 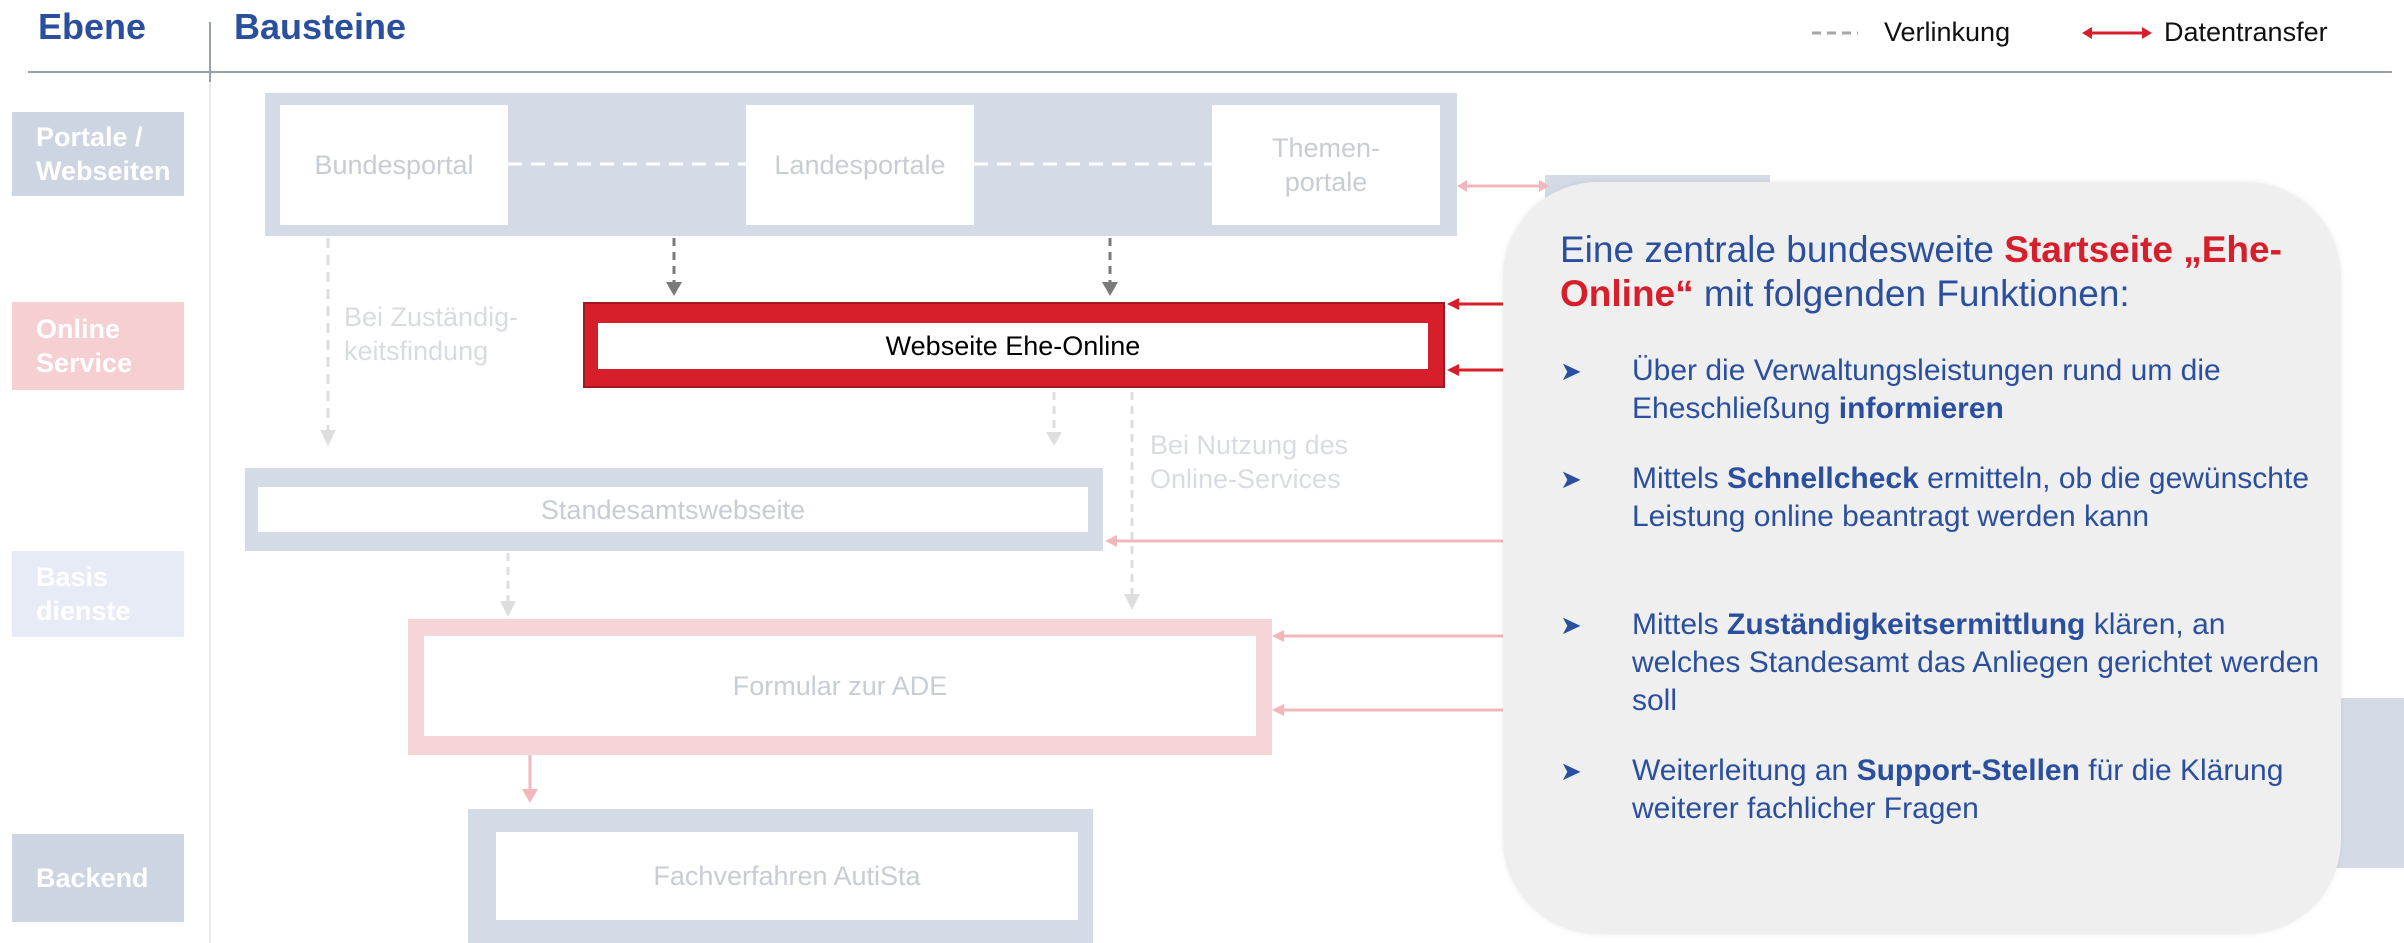 What do you see at coordinates (892, 267) in the screenshot?
I see `link-arrows-to-webseite` at bounding box center [892, 267].